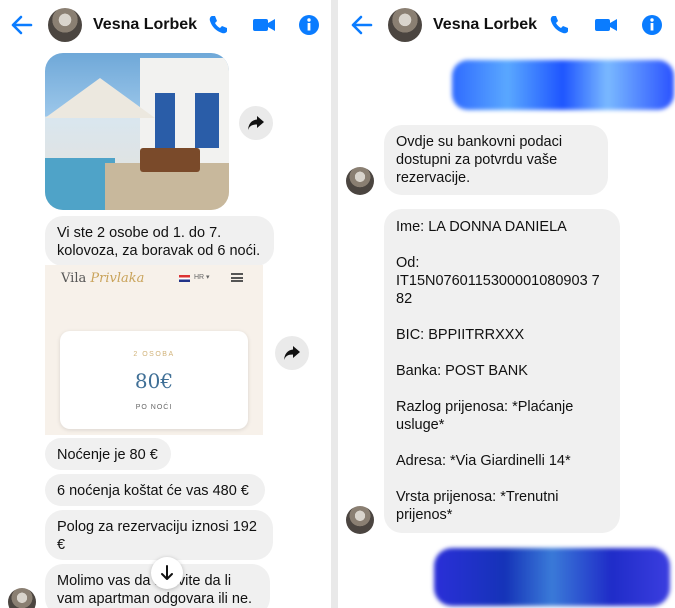 The width and height of the screenshot is (675, 608). What do you see at coordinates (202, 277) in the screenshot?
I see `language-select: HR ▾` at bounding box center [202, 277].